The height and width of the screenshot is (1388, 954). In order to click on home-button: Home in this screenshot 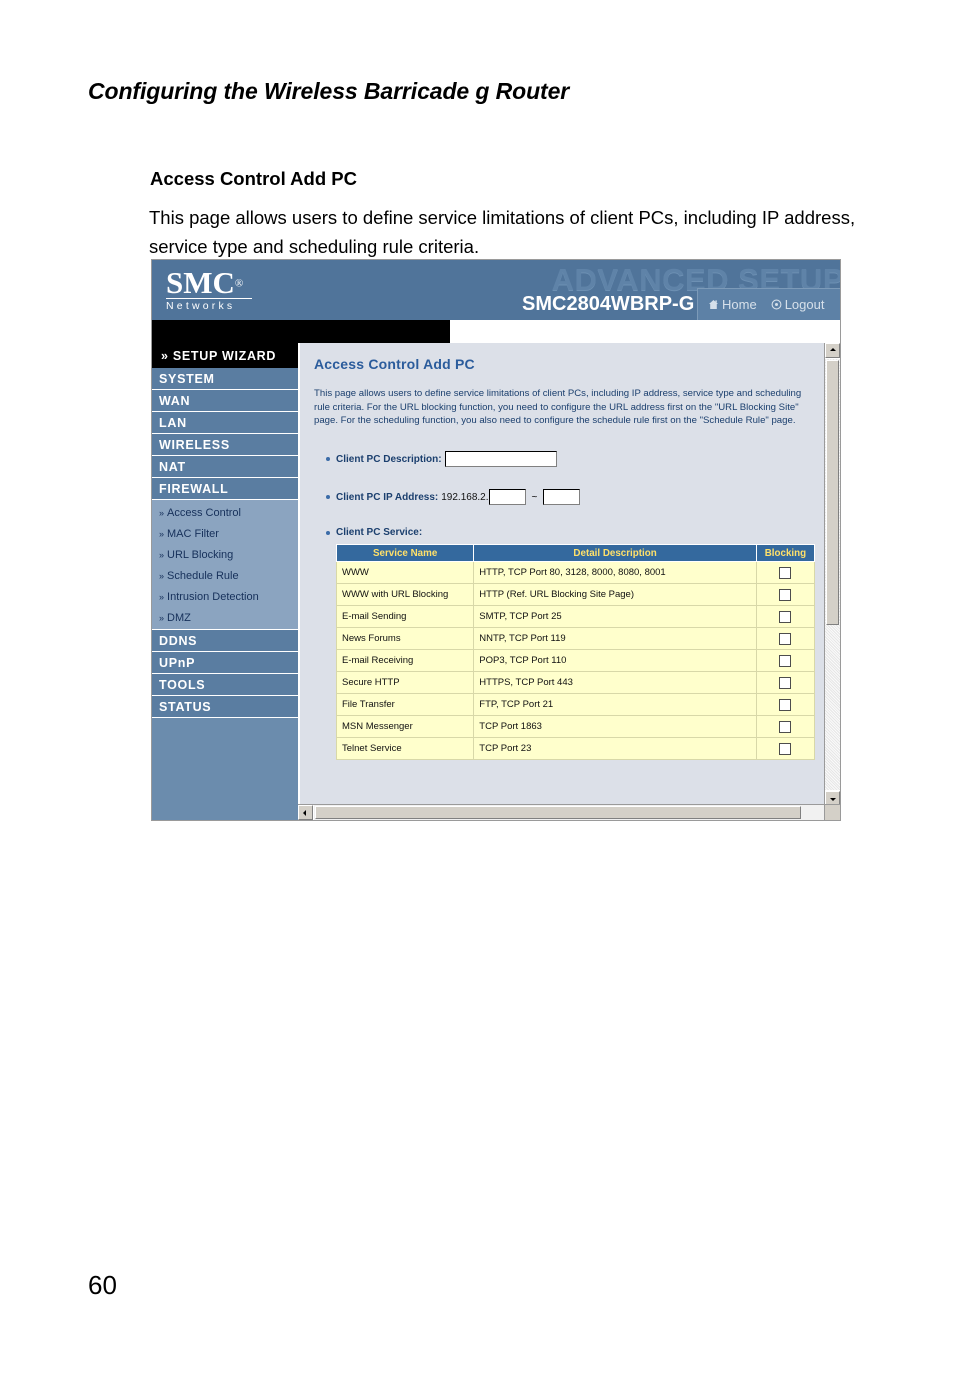, I will do `click(732, 304)`.